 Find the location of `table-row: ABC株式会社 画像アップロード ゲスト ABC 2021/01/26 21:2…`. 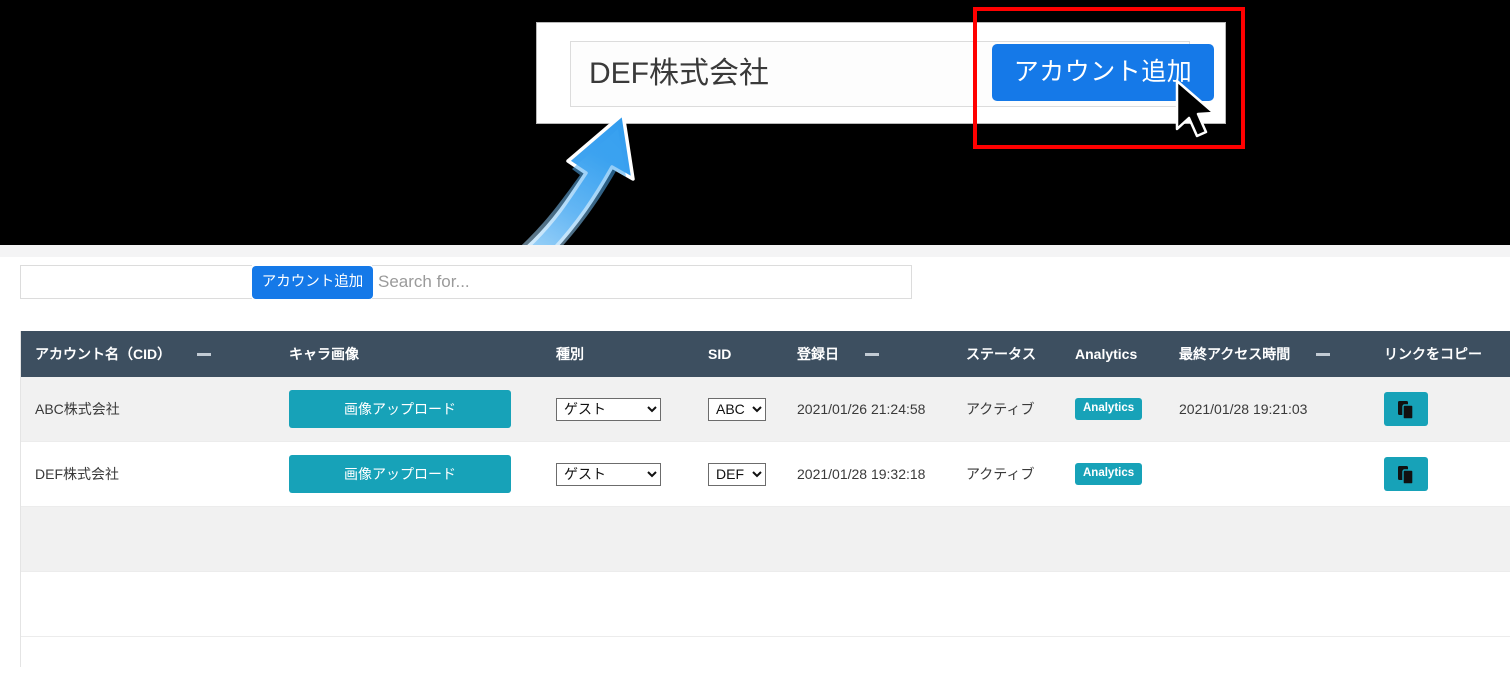

table-row: ABC株式会社 画像アップロード ゲスト ABC 2021/01/26 21:2… is located at coordinates (765, 409).